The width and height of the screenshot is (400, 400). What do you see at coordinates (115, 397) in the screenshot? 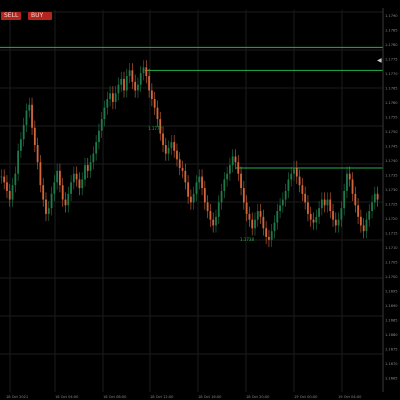
I see `time-tick-label: 18 Oct 08:00` at bounding box center [115, 397].